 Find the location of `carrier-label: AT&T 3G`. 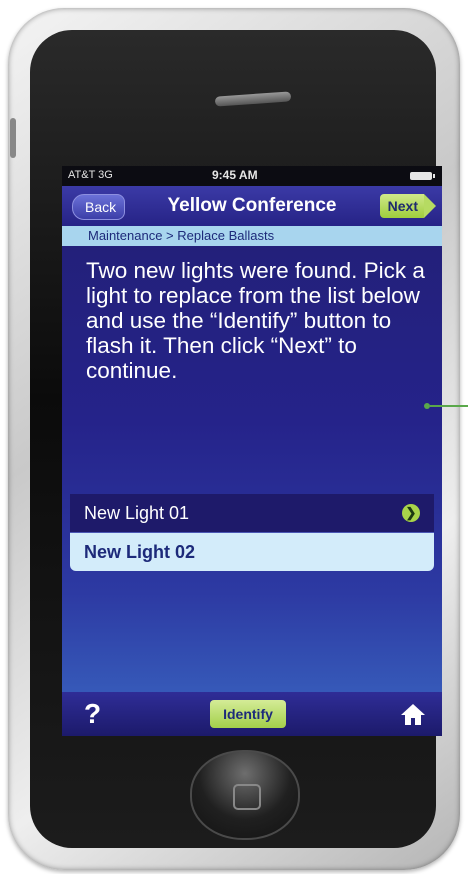

carrier-label: AT&T 3G is located at coordinates (90, 175).